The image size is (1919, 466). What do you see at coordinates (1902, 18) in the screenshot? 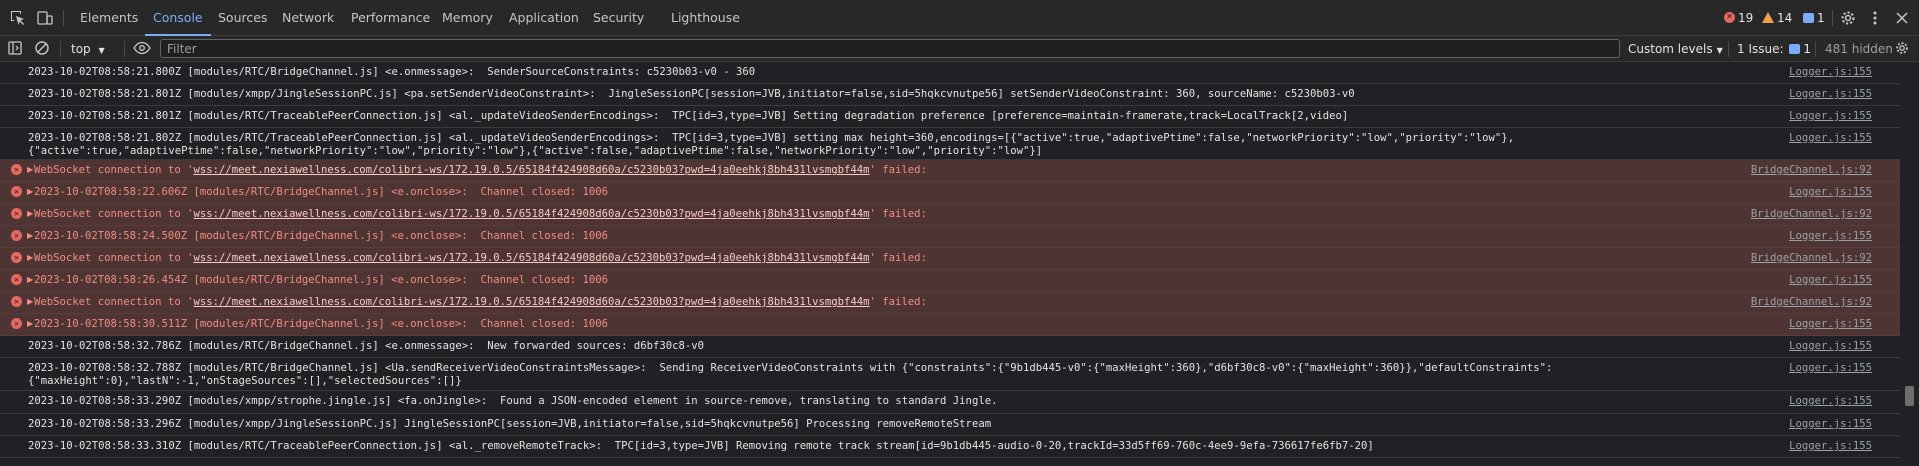
I see `close-devtools-icon` at bounding box center [1902, 18].